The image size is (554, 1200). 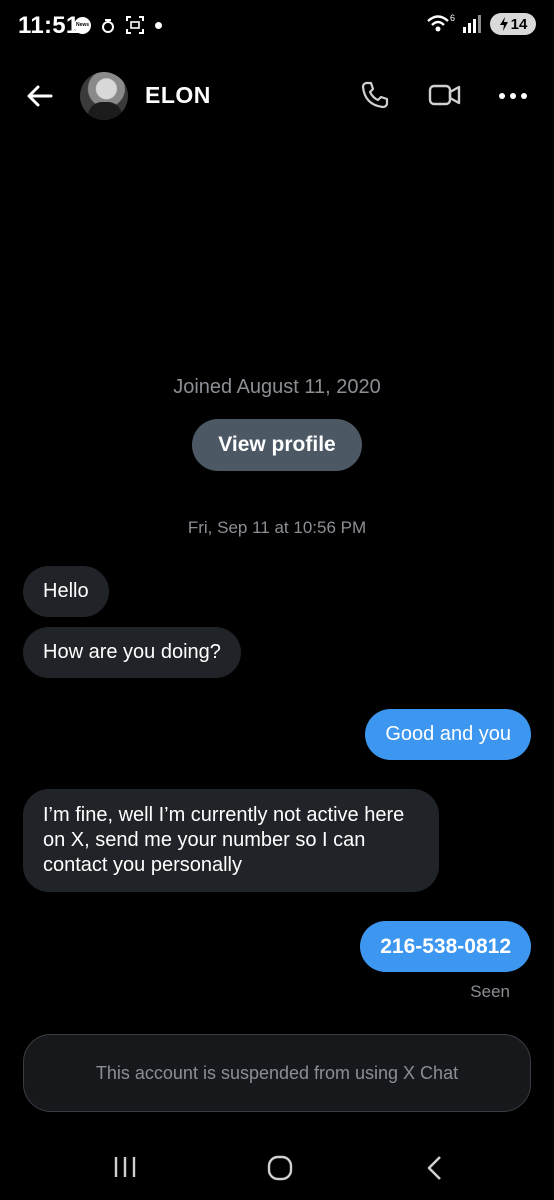 What do you see at coordinates (435, 1168) in the screenshot?
I see `back-nav-icon` at bounding box center [435, 1168].